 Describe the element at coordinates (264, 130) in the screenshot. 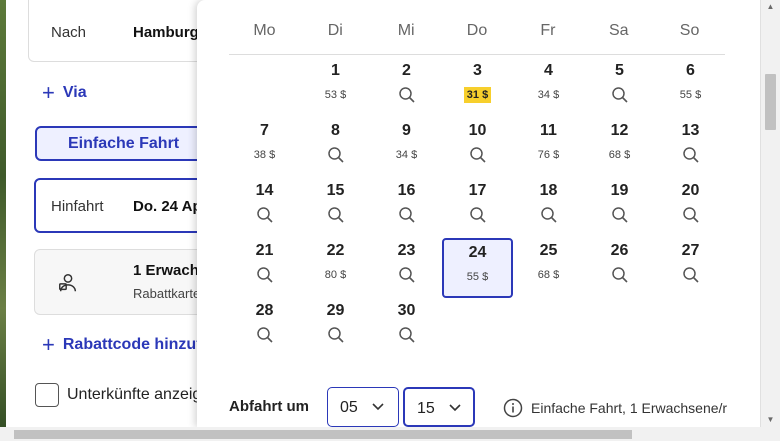

I see `day-number: 7` at that location.